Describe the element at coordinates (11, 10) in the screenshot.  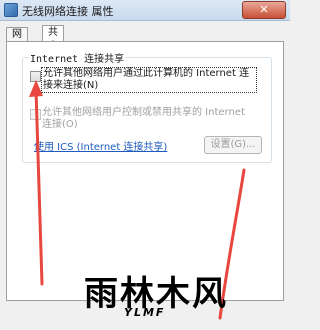
I see `network-icon` at that location.